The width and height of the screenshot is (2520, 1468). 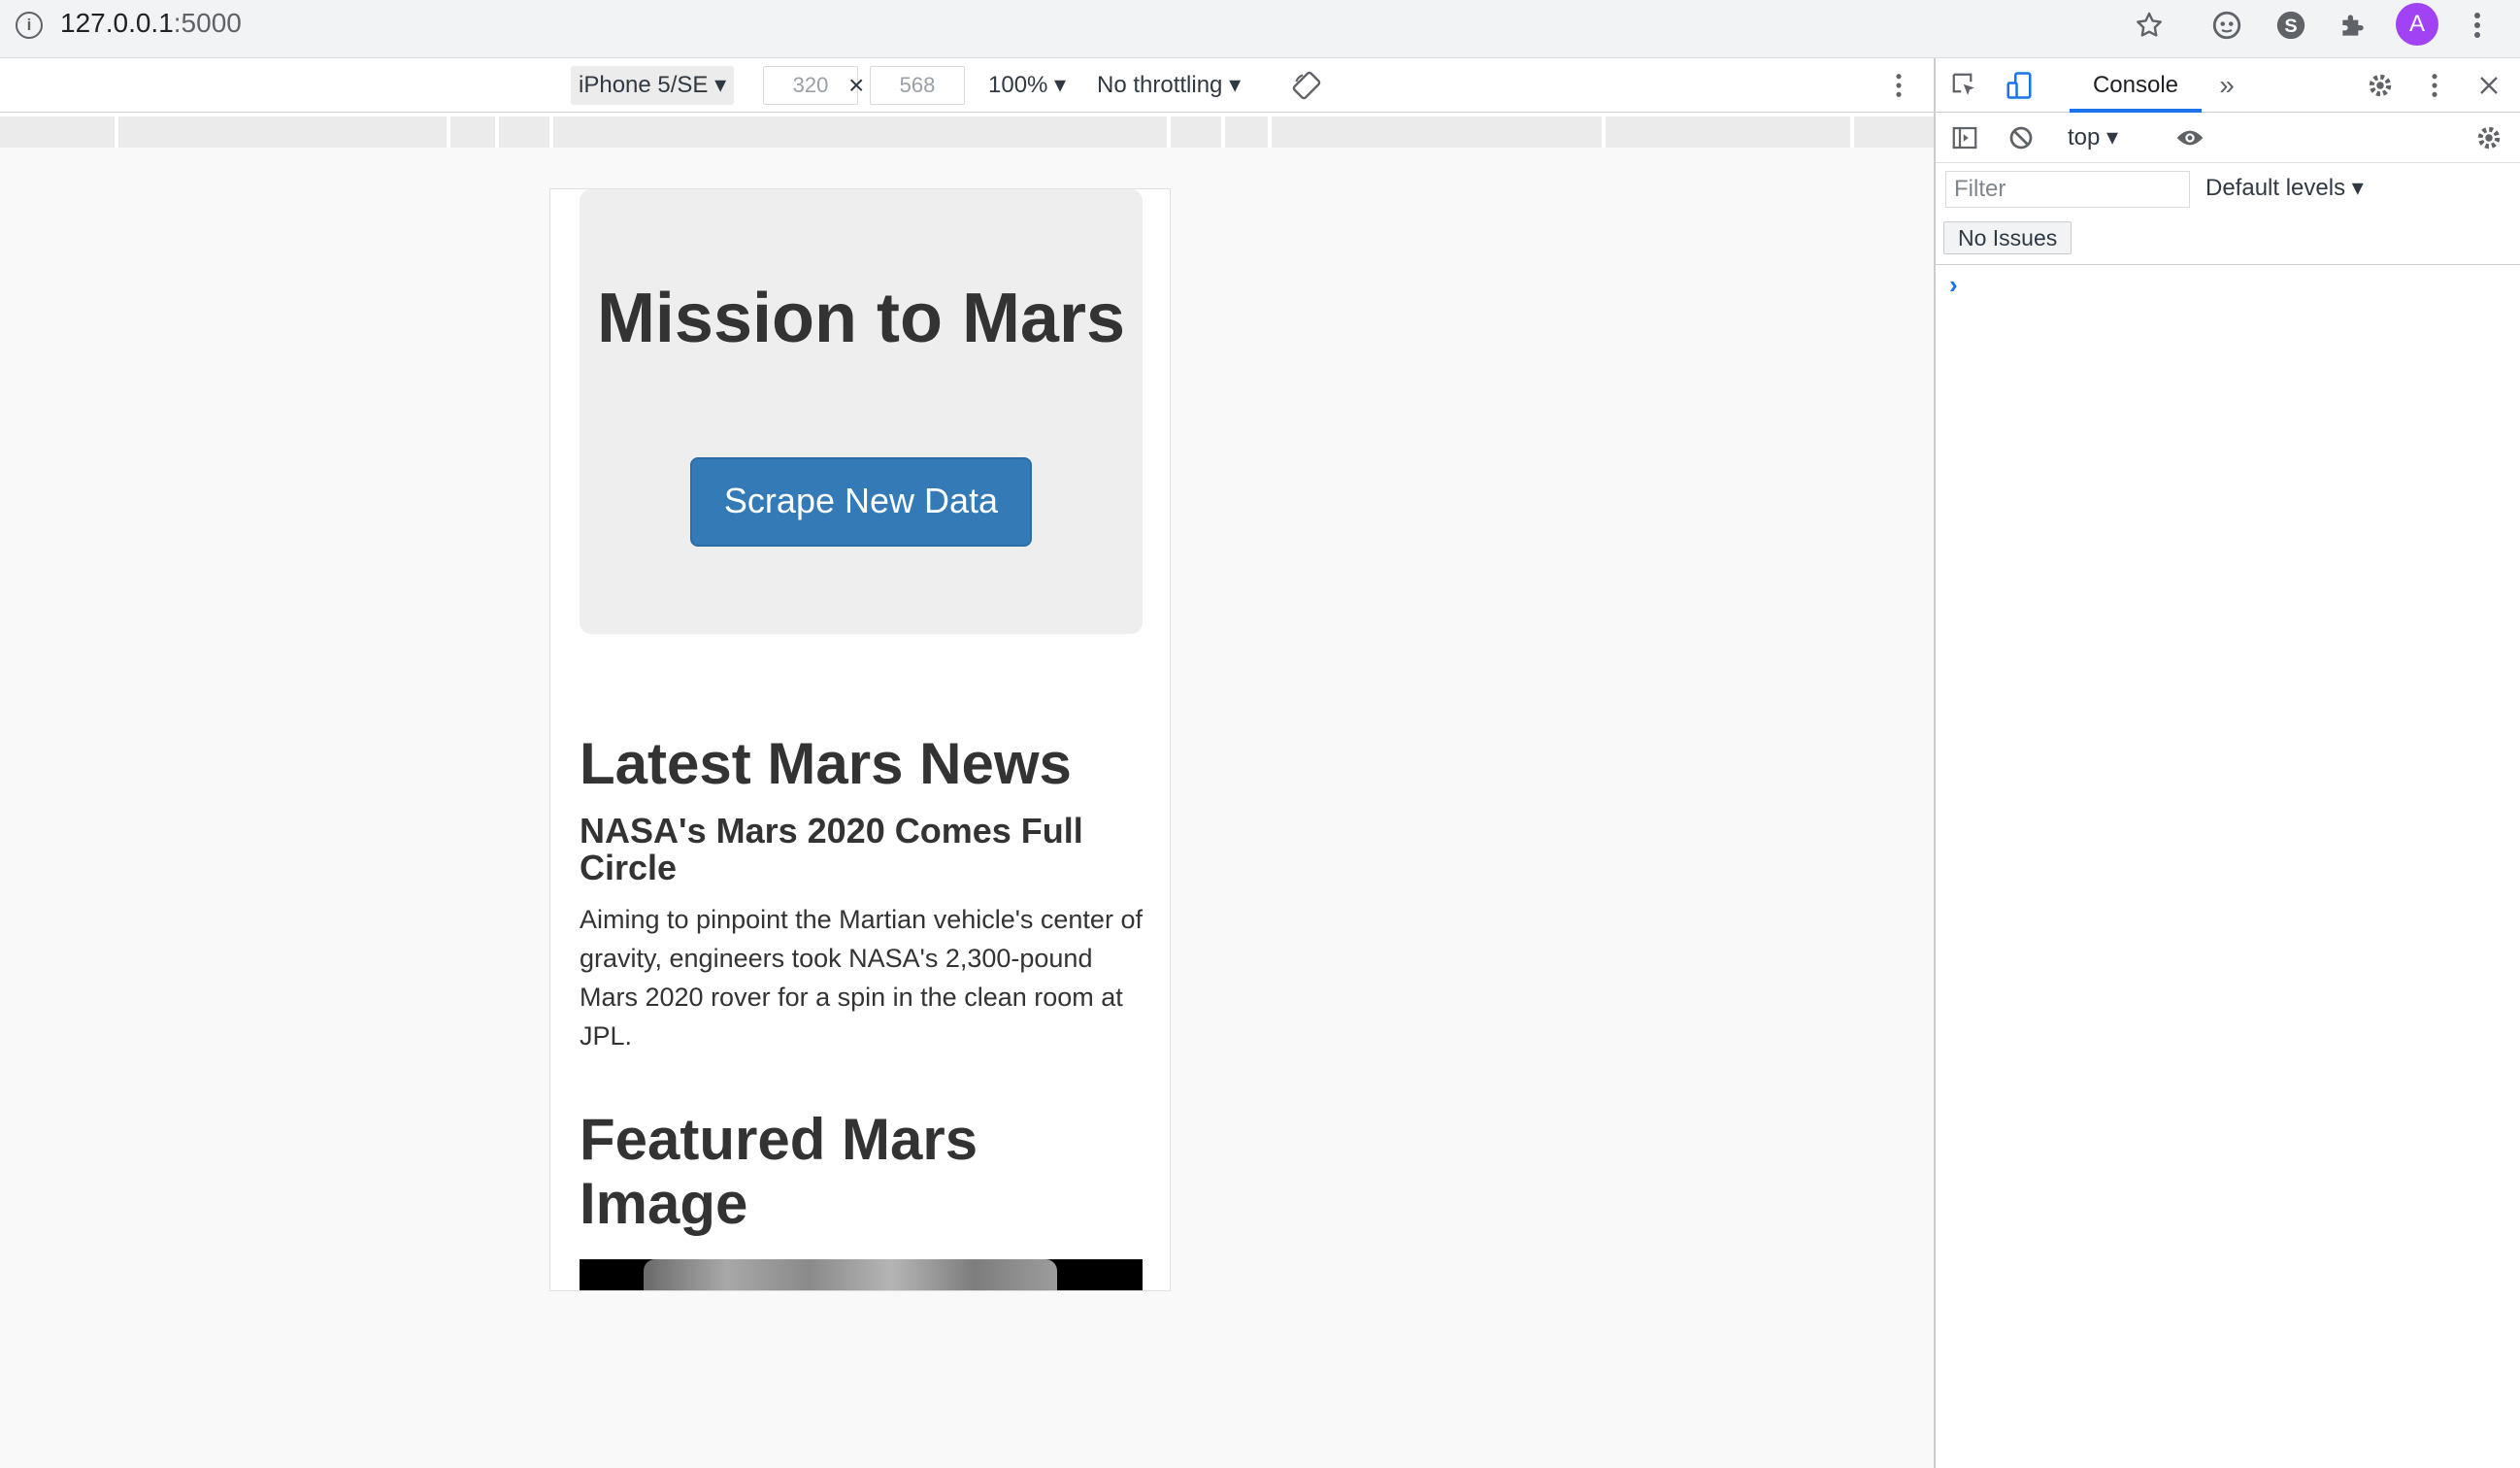 I want to click on device-name: iPhone 5/SE, so click(x=644, y=85).